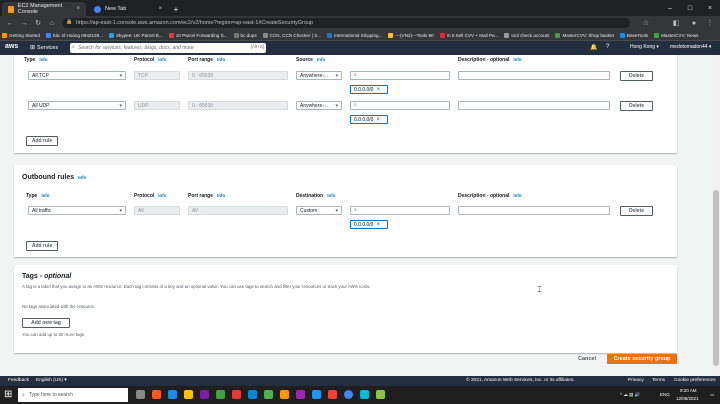  Describe the element at coordinates (128, 9) in the screenshot. I see `tab-new-tab: New Tab ×` at that location.